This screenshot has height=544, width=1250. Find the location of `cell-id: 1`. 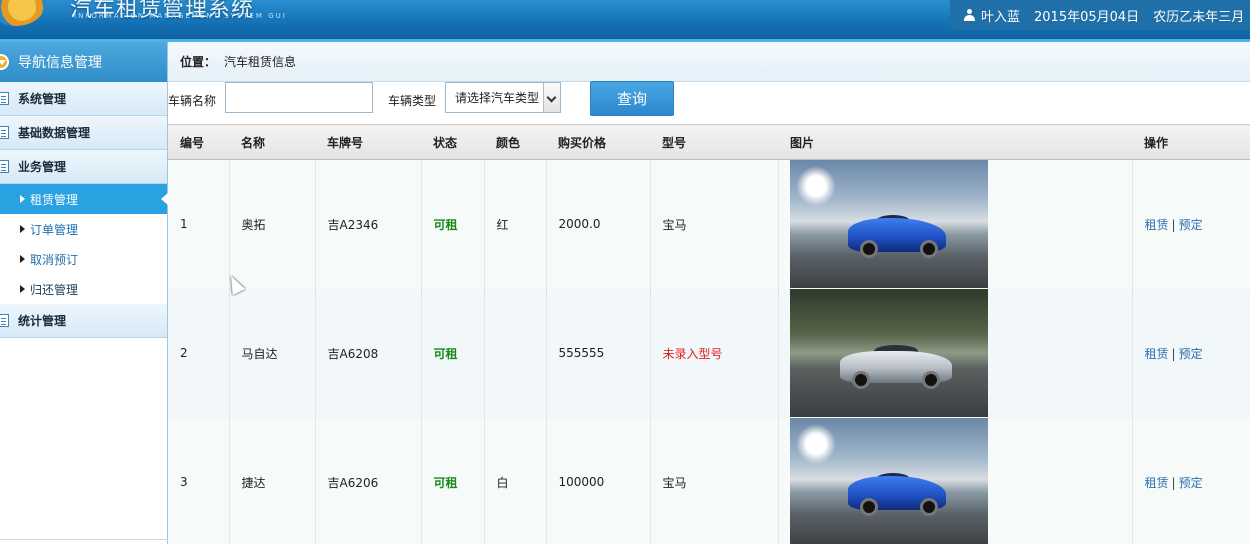

cell-id: 1 is located at coordinates (199, 224).